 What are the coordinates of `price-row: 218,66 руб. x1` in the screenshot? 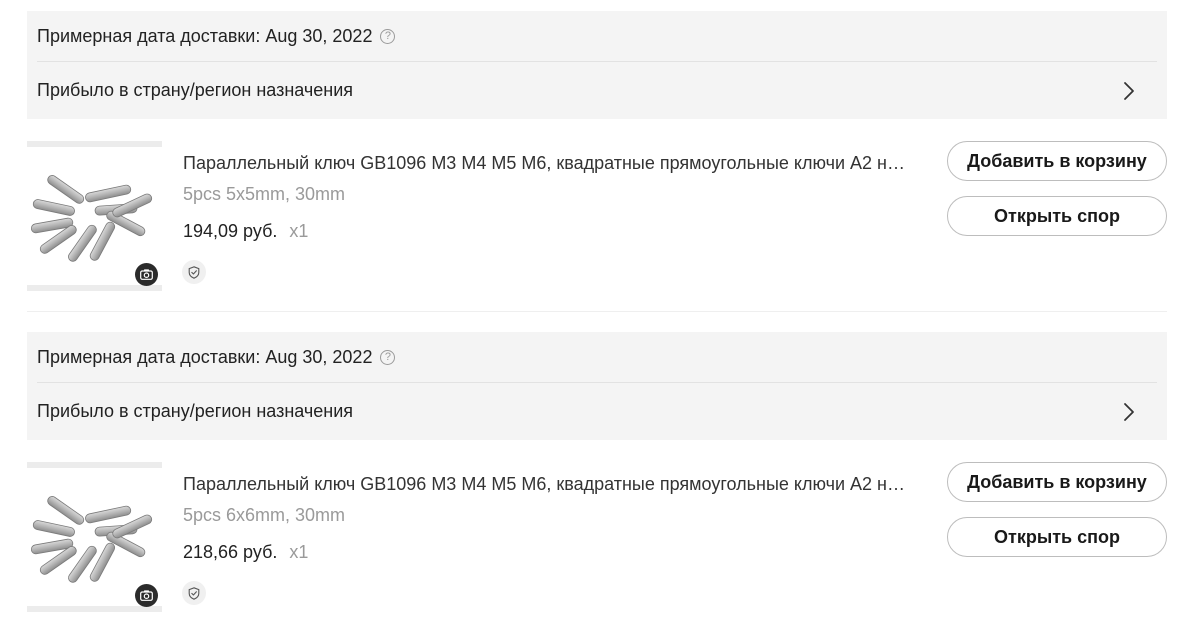 It's located at (245, 552).